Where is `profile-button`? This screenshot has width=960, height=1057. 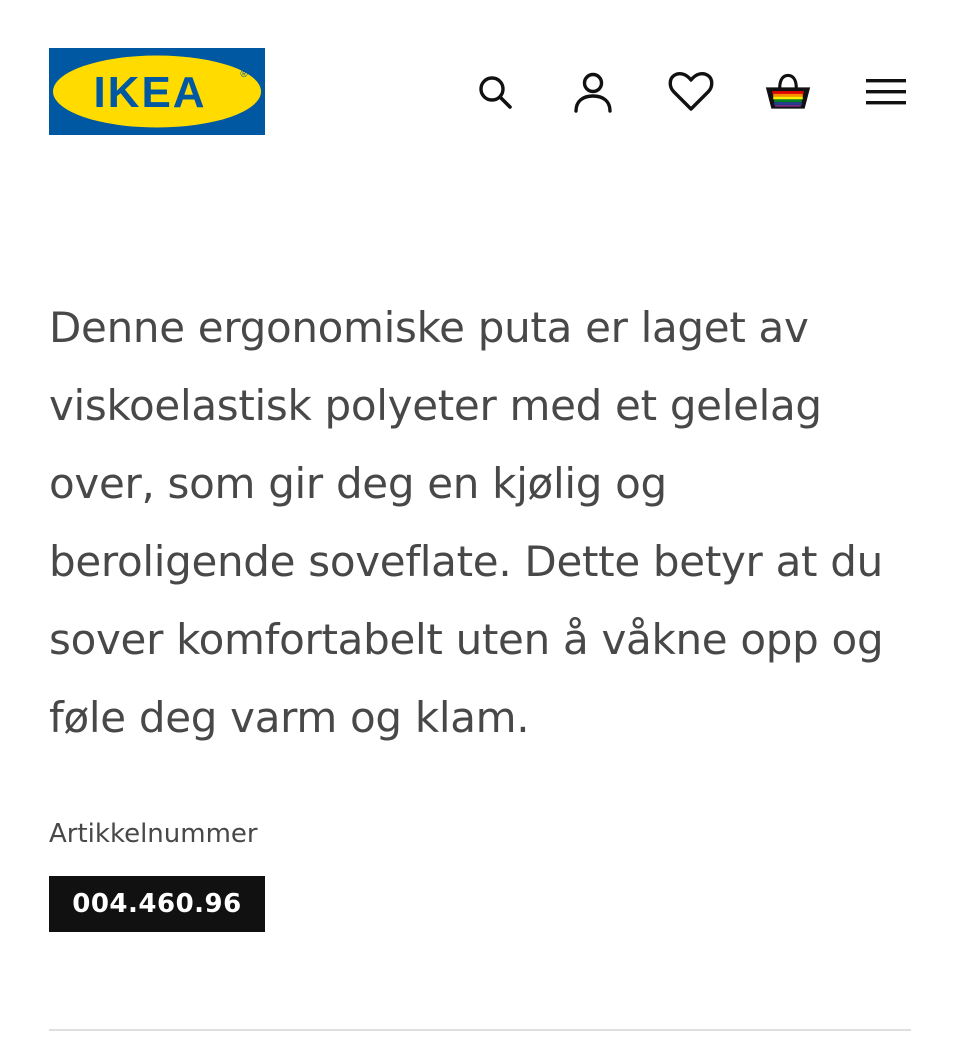
profile-button is located at coordinates (593, 92).